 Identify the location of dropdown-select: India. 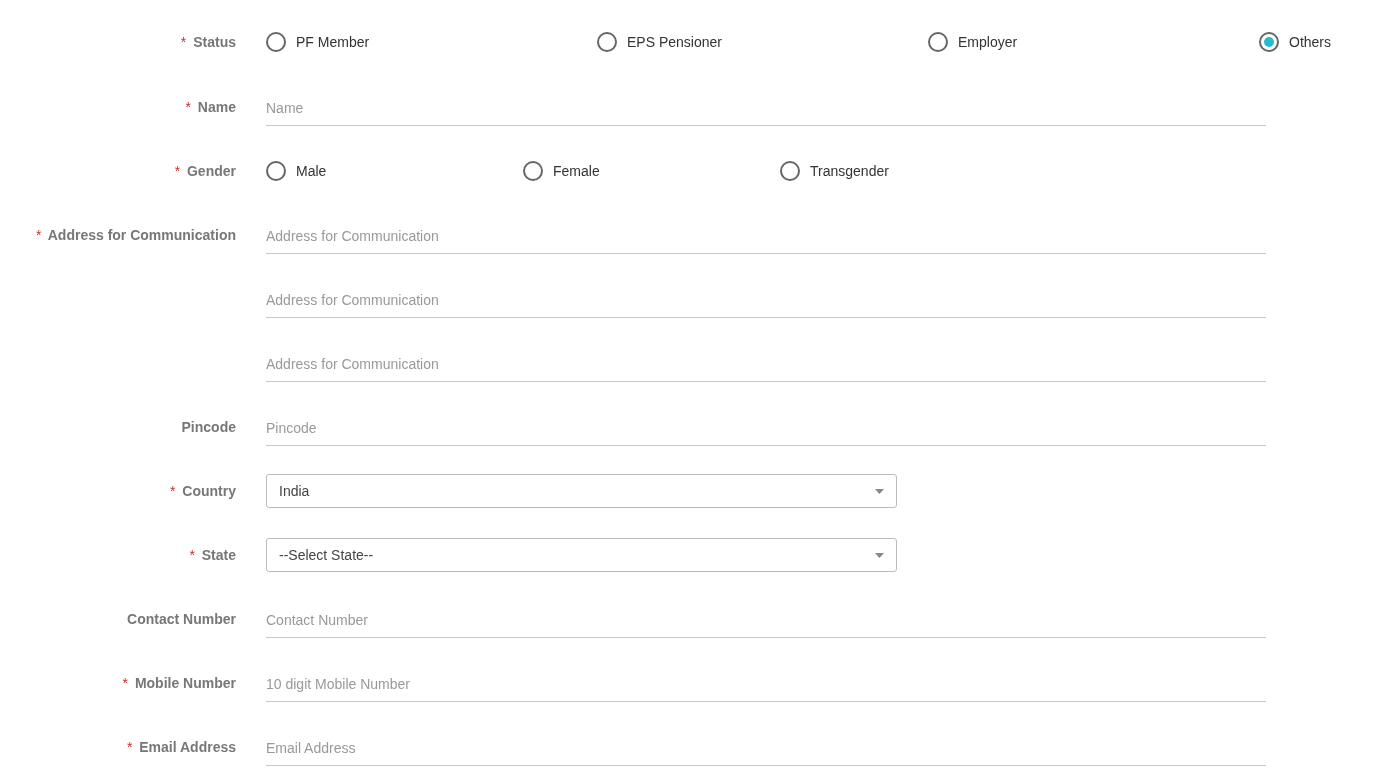
(581, 491).